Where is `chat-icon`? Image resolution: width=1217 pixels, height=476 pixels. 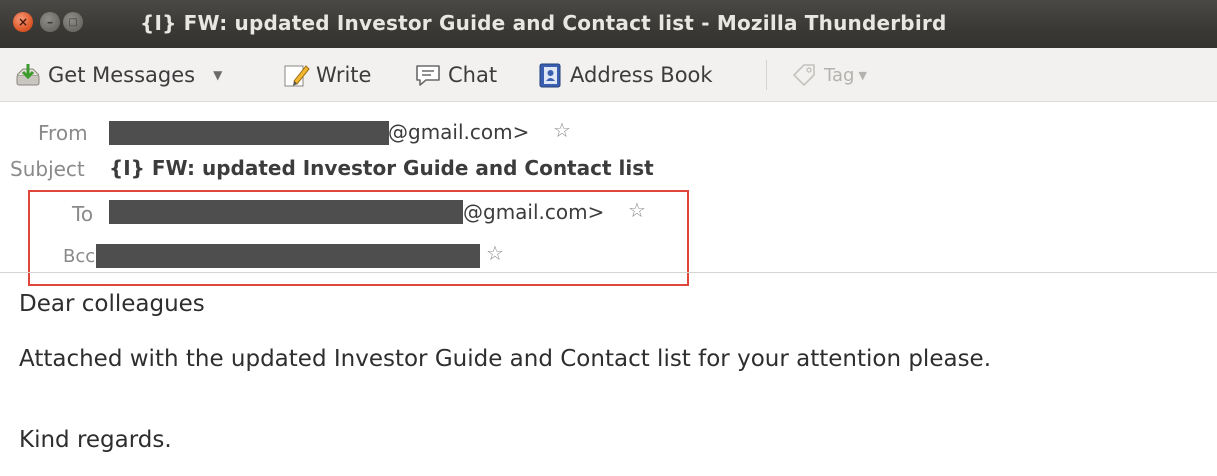
chat-icon is located at coordinates (428, 75).